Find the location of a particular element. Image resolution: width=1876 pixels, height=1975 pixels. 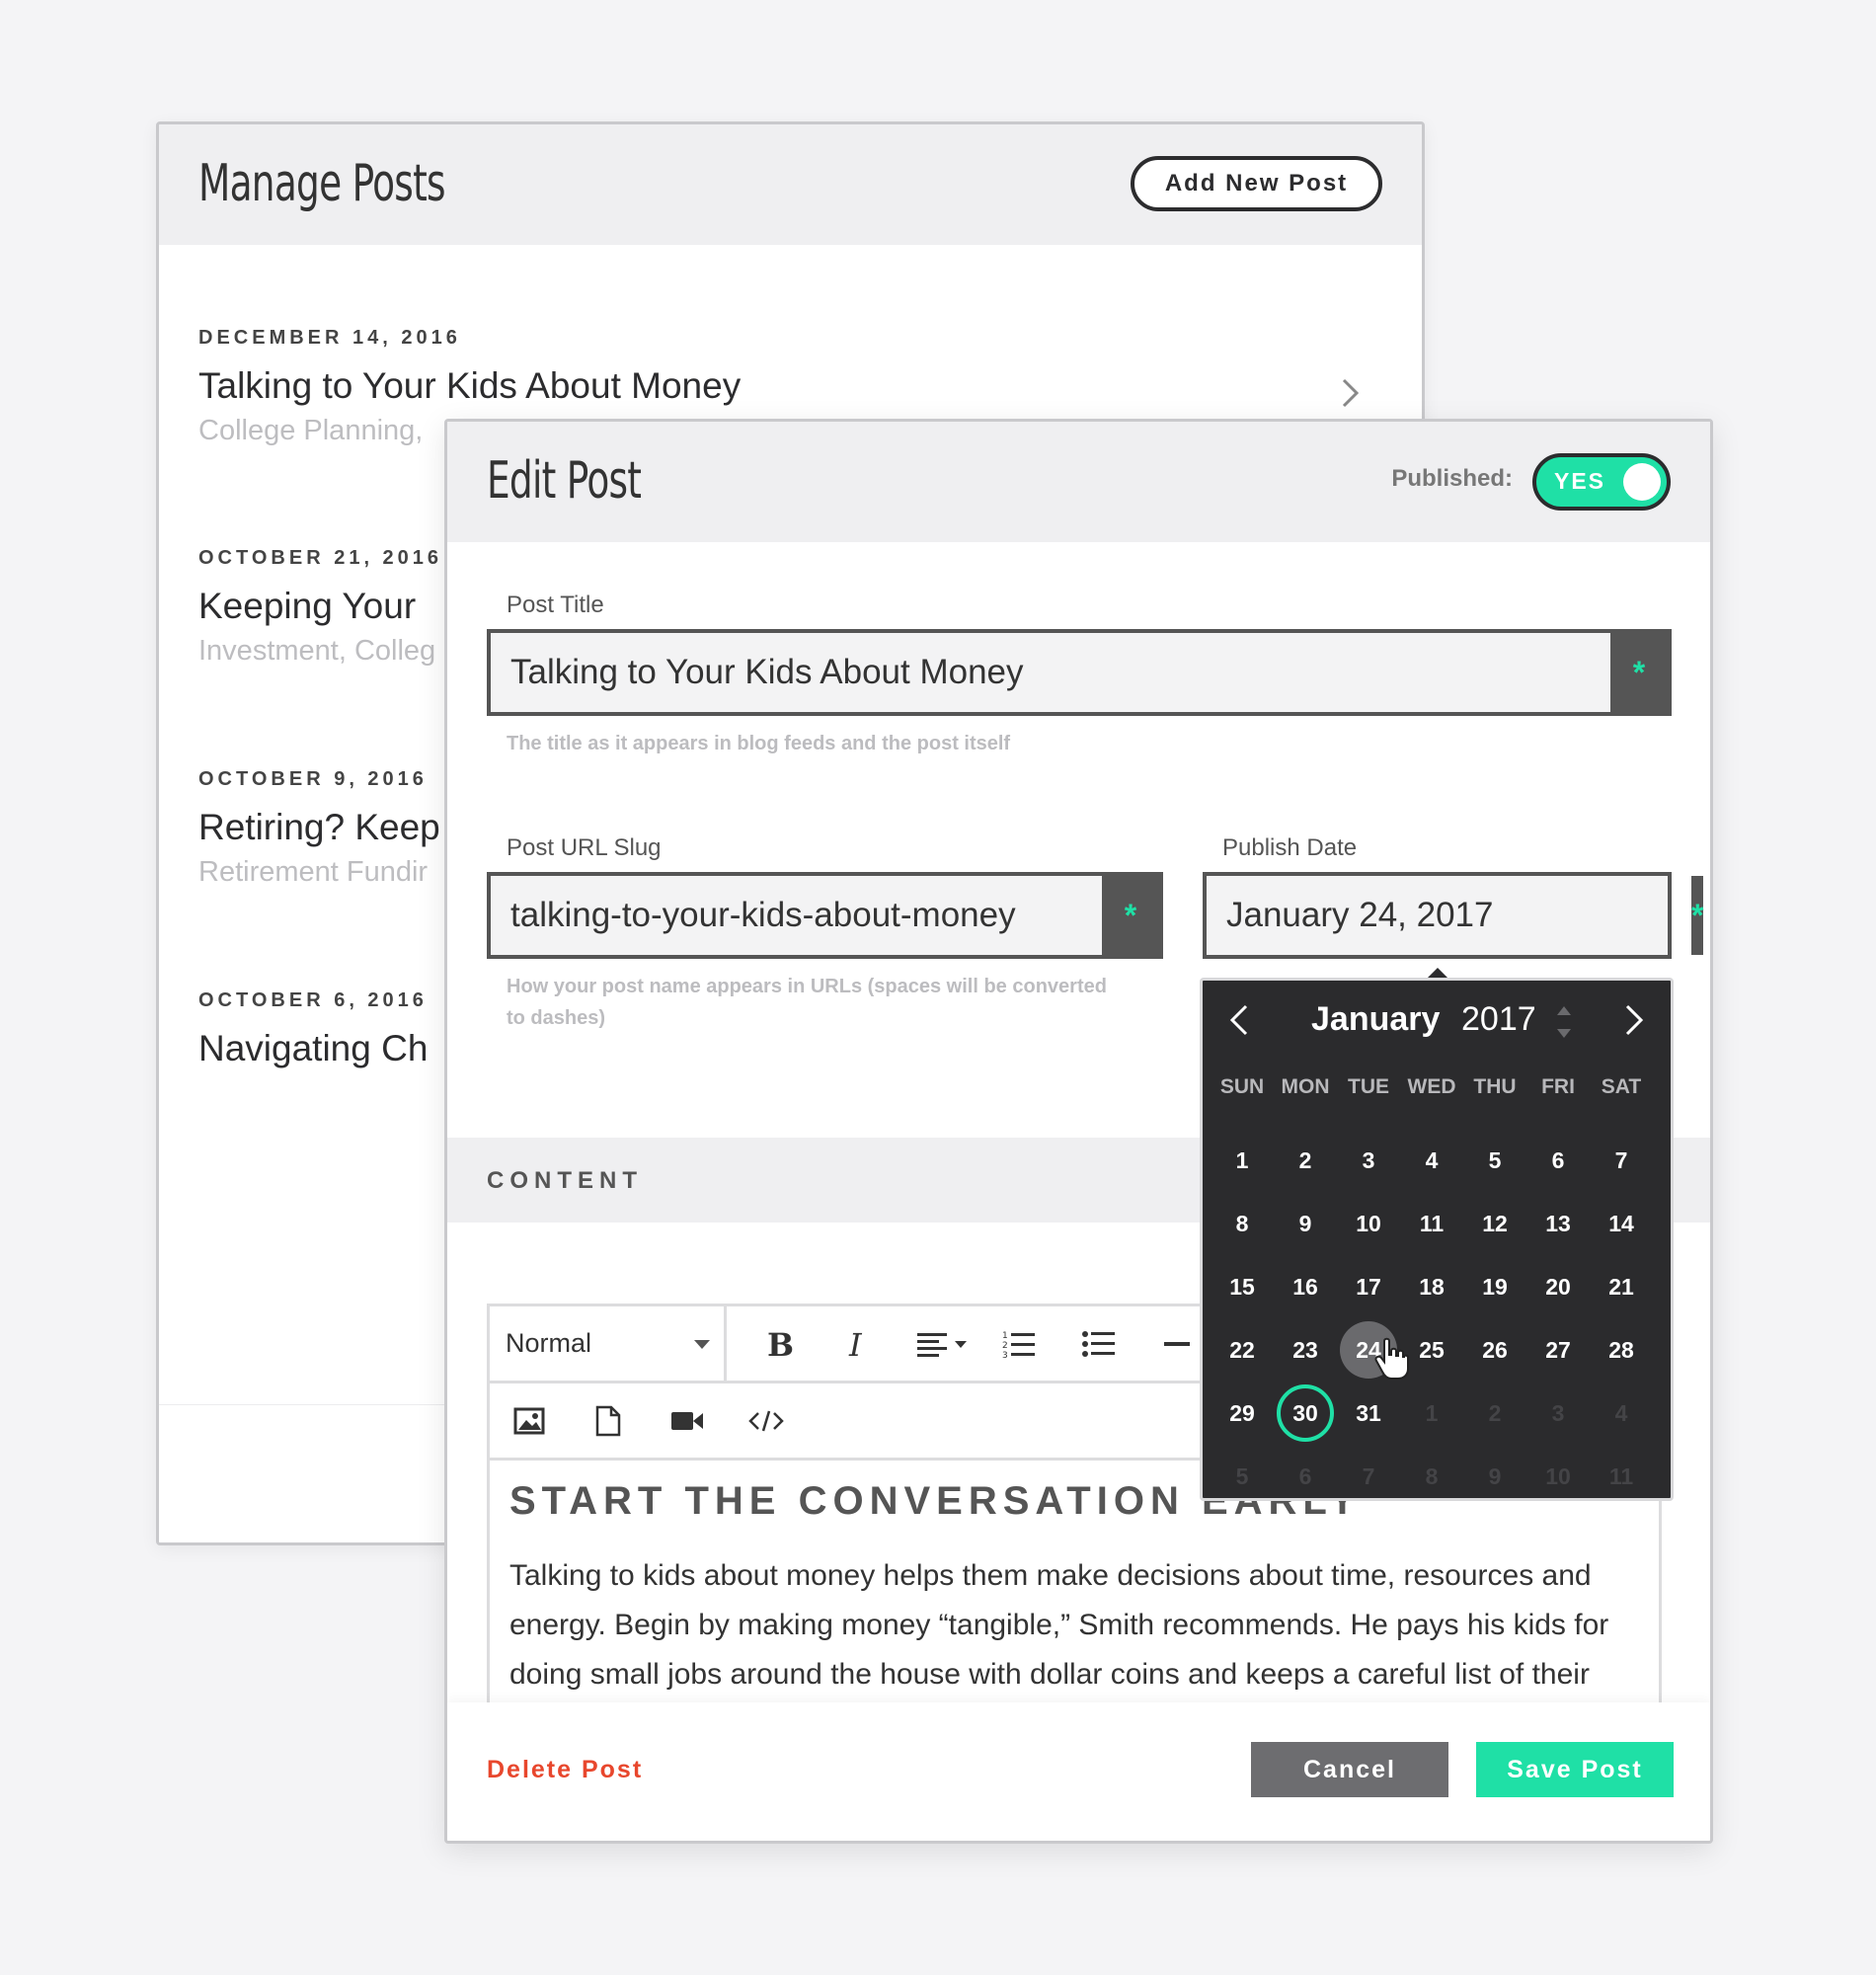

calendar-day-24: 24 is located at coordinates (1369, 1350).